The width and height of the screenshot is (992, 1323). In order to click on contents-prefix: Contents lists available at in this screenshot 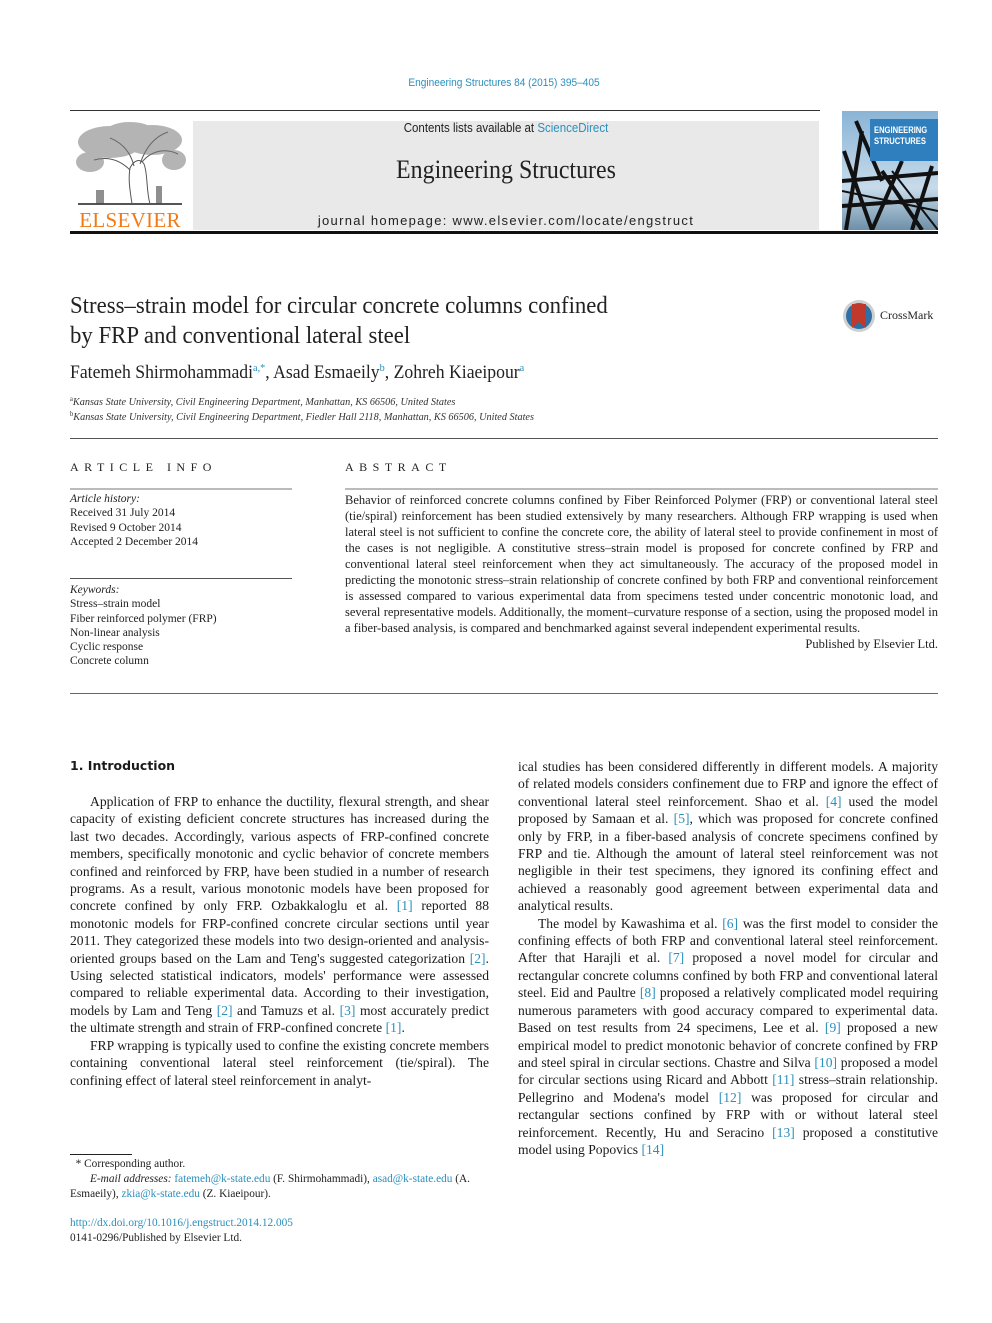, I will do `click(470, 128)`.